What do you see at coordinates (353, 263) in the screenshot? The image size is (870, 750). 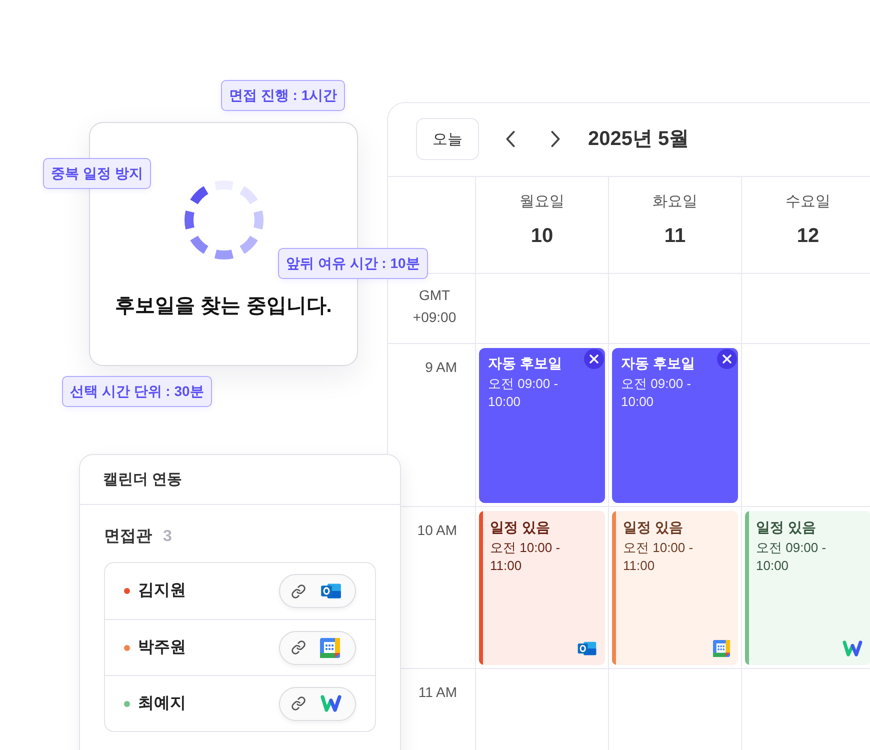 I see `setting-tag: 앞뒤 여유 시간 : 10분` at bounding box center [353, 263].